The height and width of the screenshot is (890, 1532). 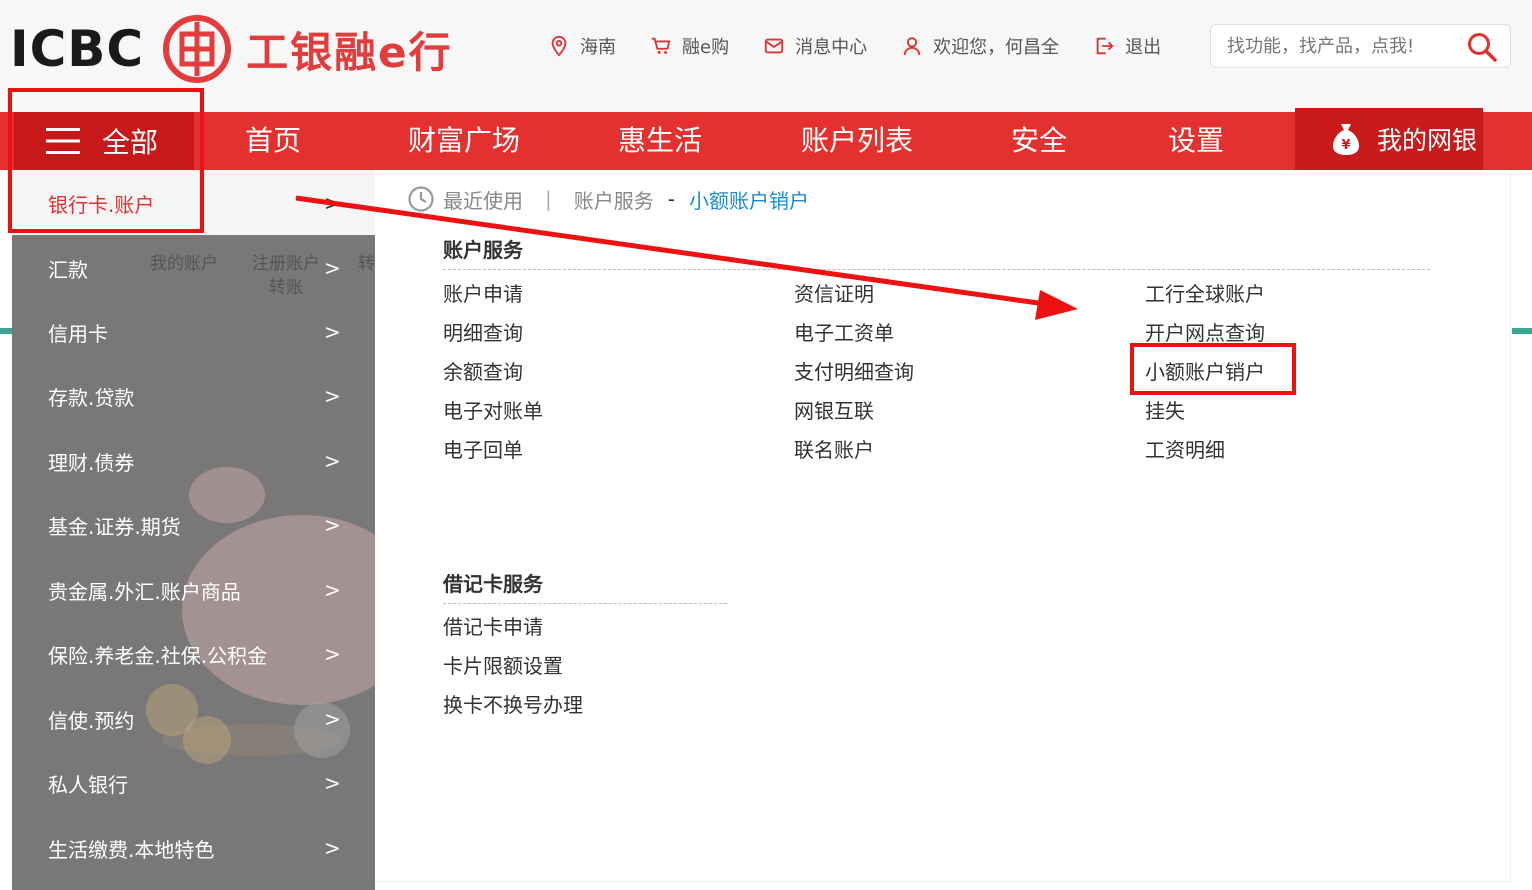 What do you see at coordinates (193, 461) in the screenshot?
I see `menu-item-wealth-bonds: 理财.债券 >` at bounding box center [193, 461].